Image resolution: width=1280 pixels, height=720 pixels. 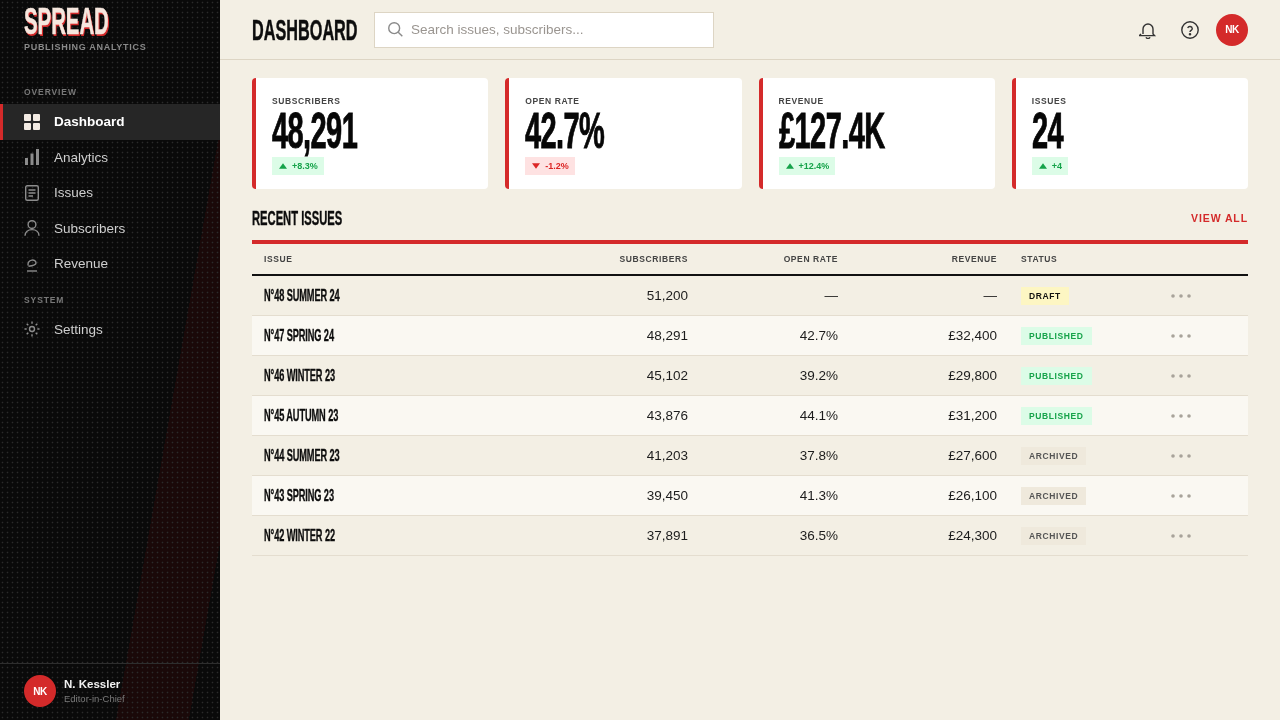 What do you see at coordinates (1219, 218) in the screenshot?
I see `view-all-link: VIEW ALL` at bounding box center [1219, 218].